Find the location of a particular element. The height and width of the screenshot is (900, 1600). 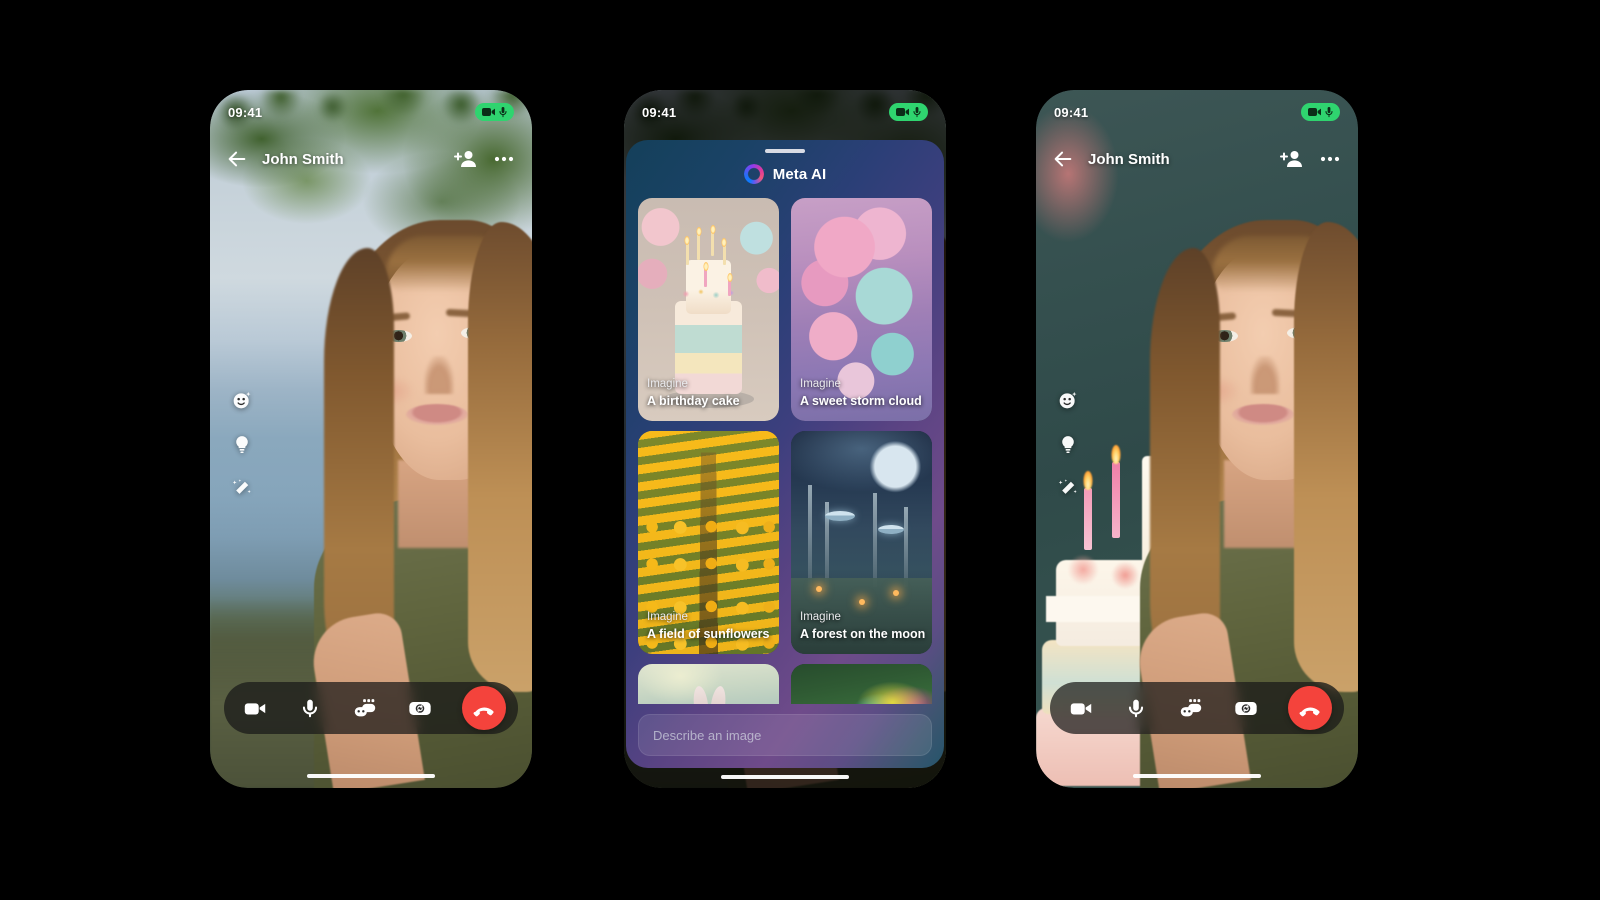

card-caption: Imagine A sweet storm cloud is located at coordinates (863, 393).